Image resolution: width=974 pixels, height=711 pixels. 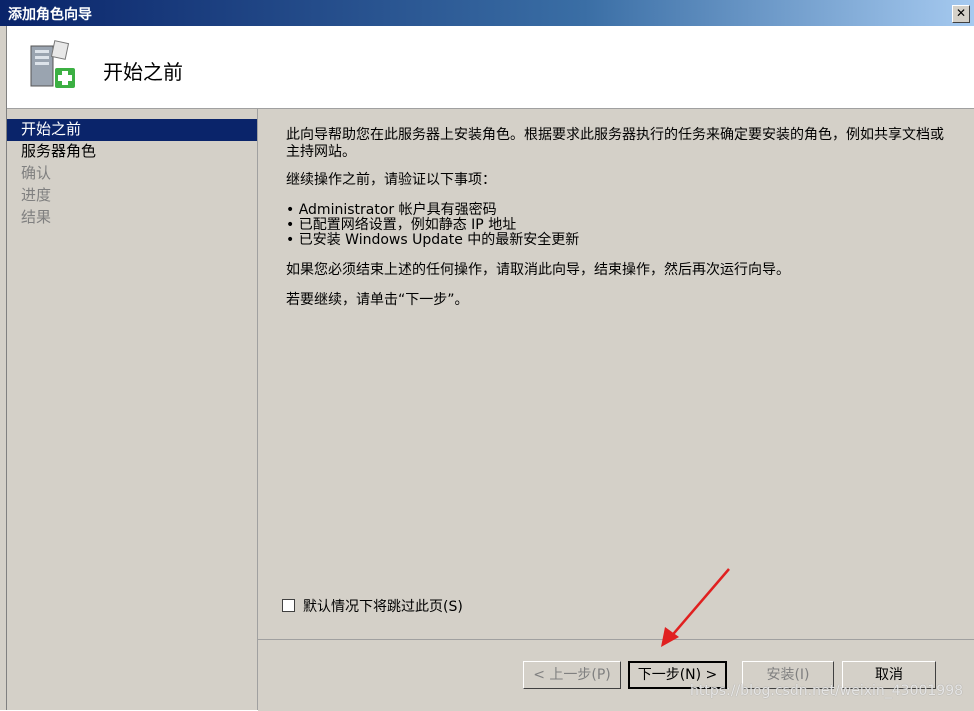 What do you see at coordinates (288, 605) in the screenshot?
I see `skip-page-checkbox` at bounding box center [288, 605].